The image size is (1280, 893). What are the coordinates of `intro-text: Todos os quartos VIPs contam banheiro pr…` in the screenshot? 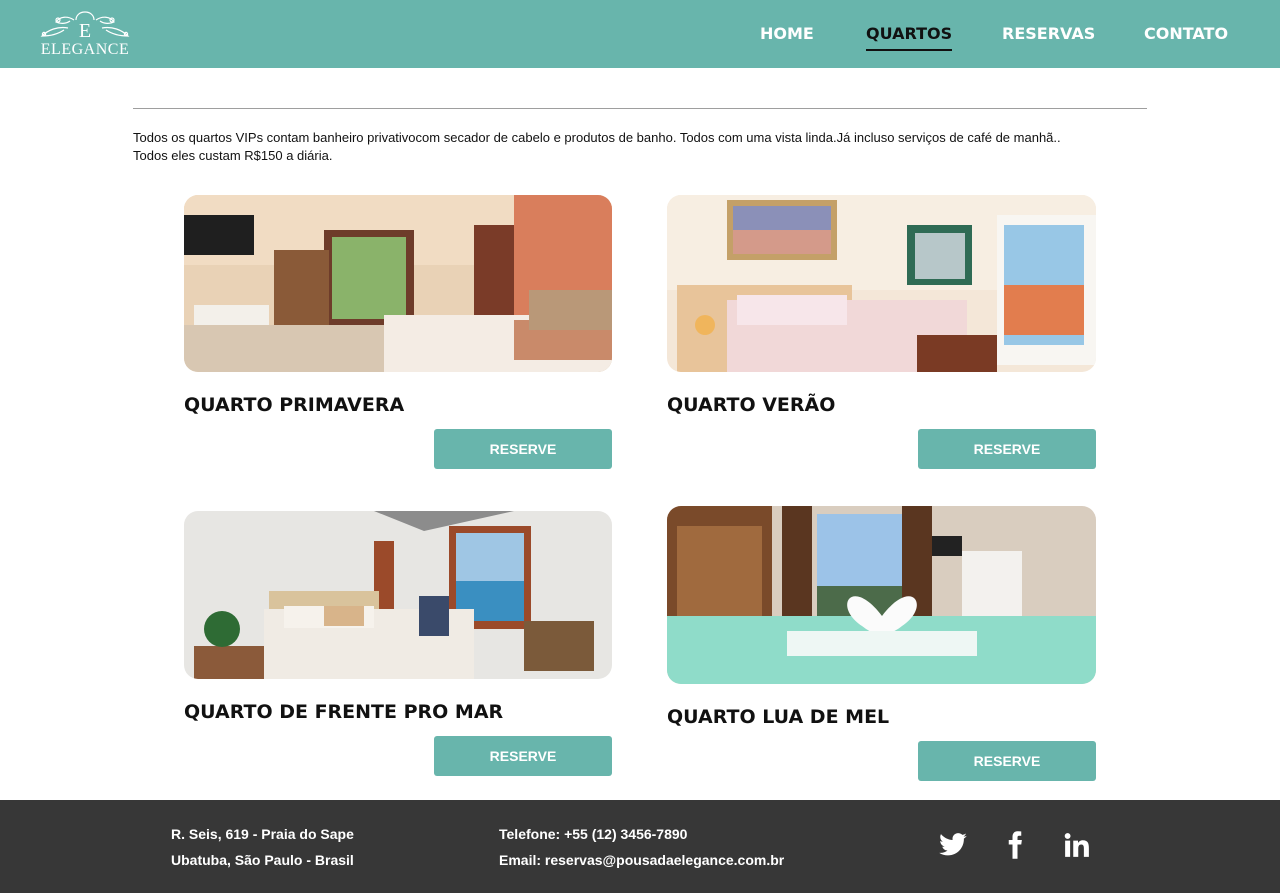 It's located at (640, 147).